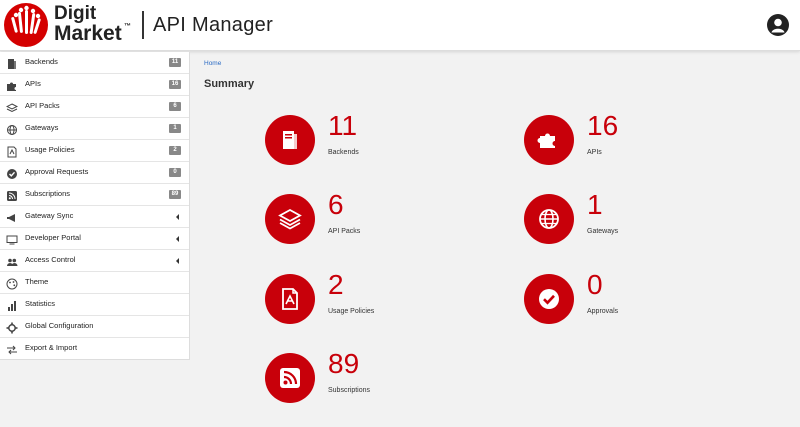  What do you see at coordinates (42, 105) in the screenshot?
I see `sidebar-item-label: API Packs` at bounding box center [42, 105].